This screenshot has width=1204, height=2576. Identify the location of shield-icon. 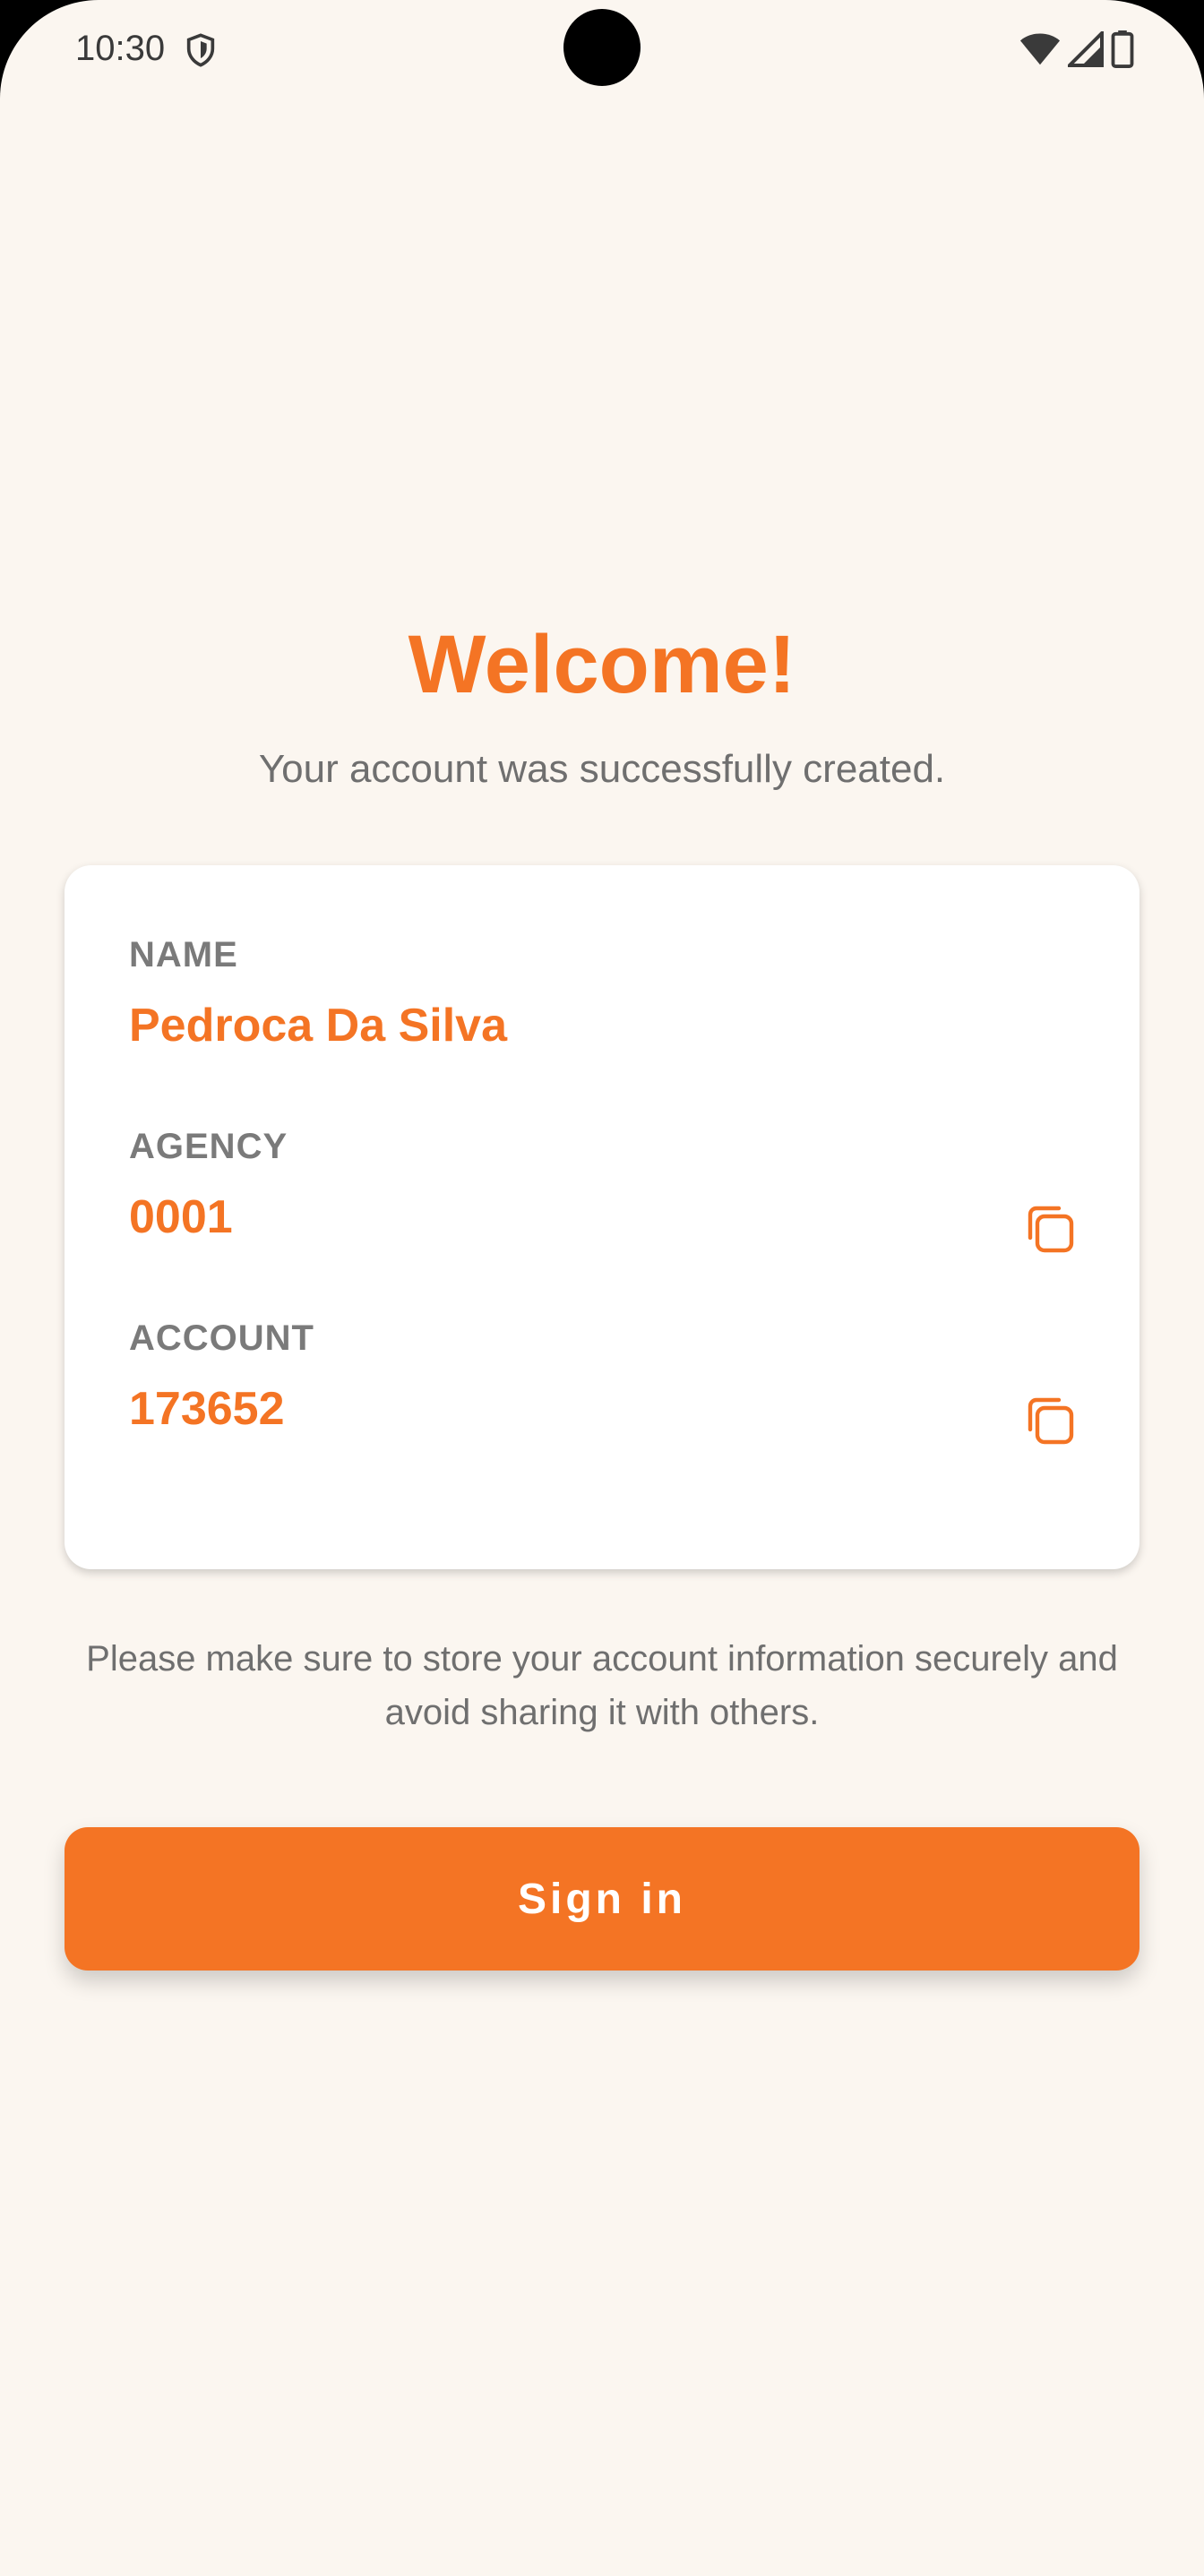
(201, 50).